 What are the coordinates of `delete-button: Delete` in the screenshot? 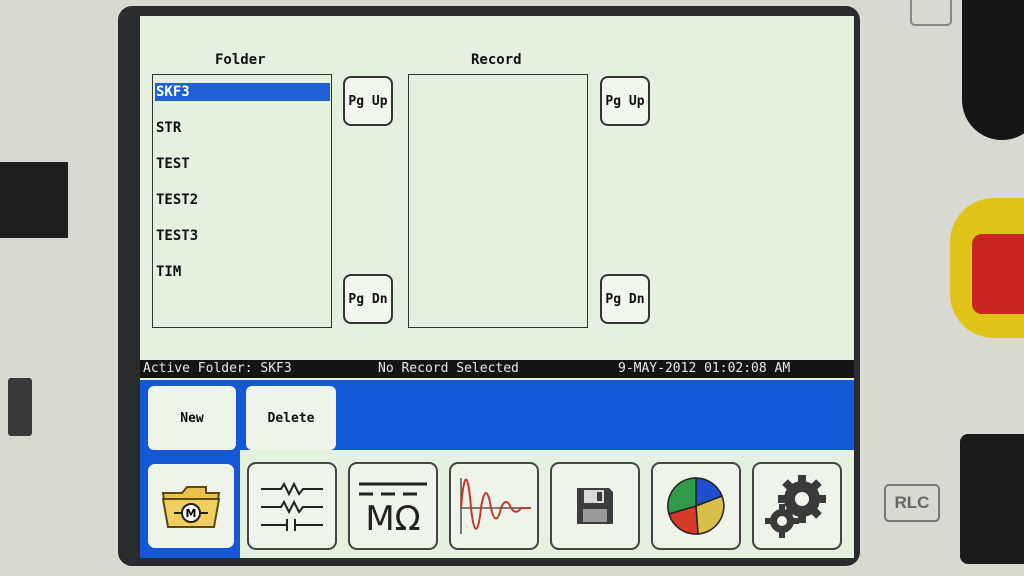 It's located at (291, 418).